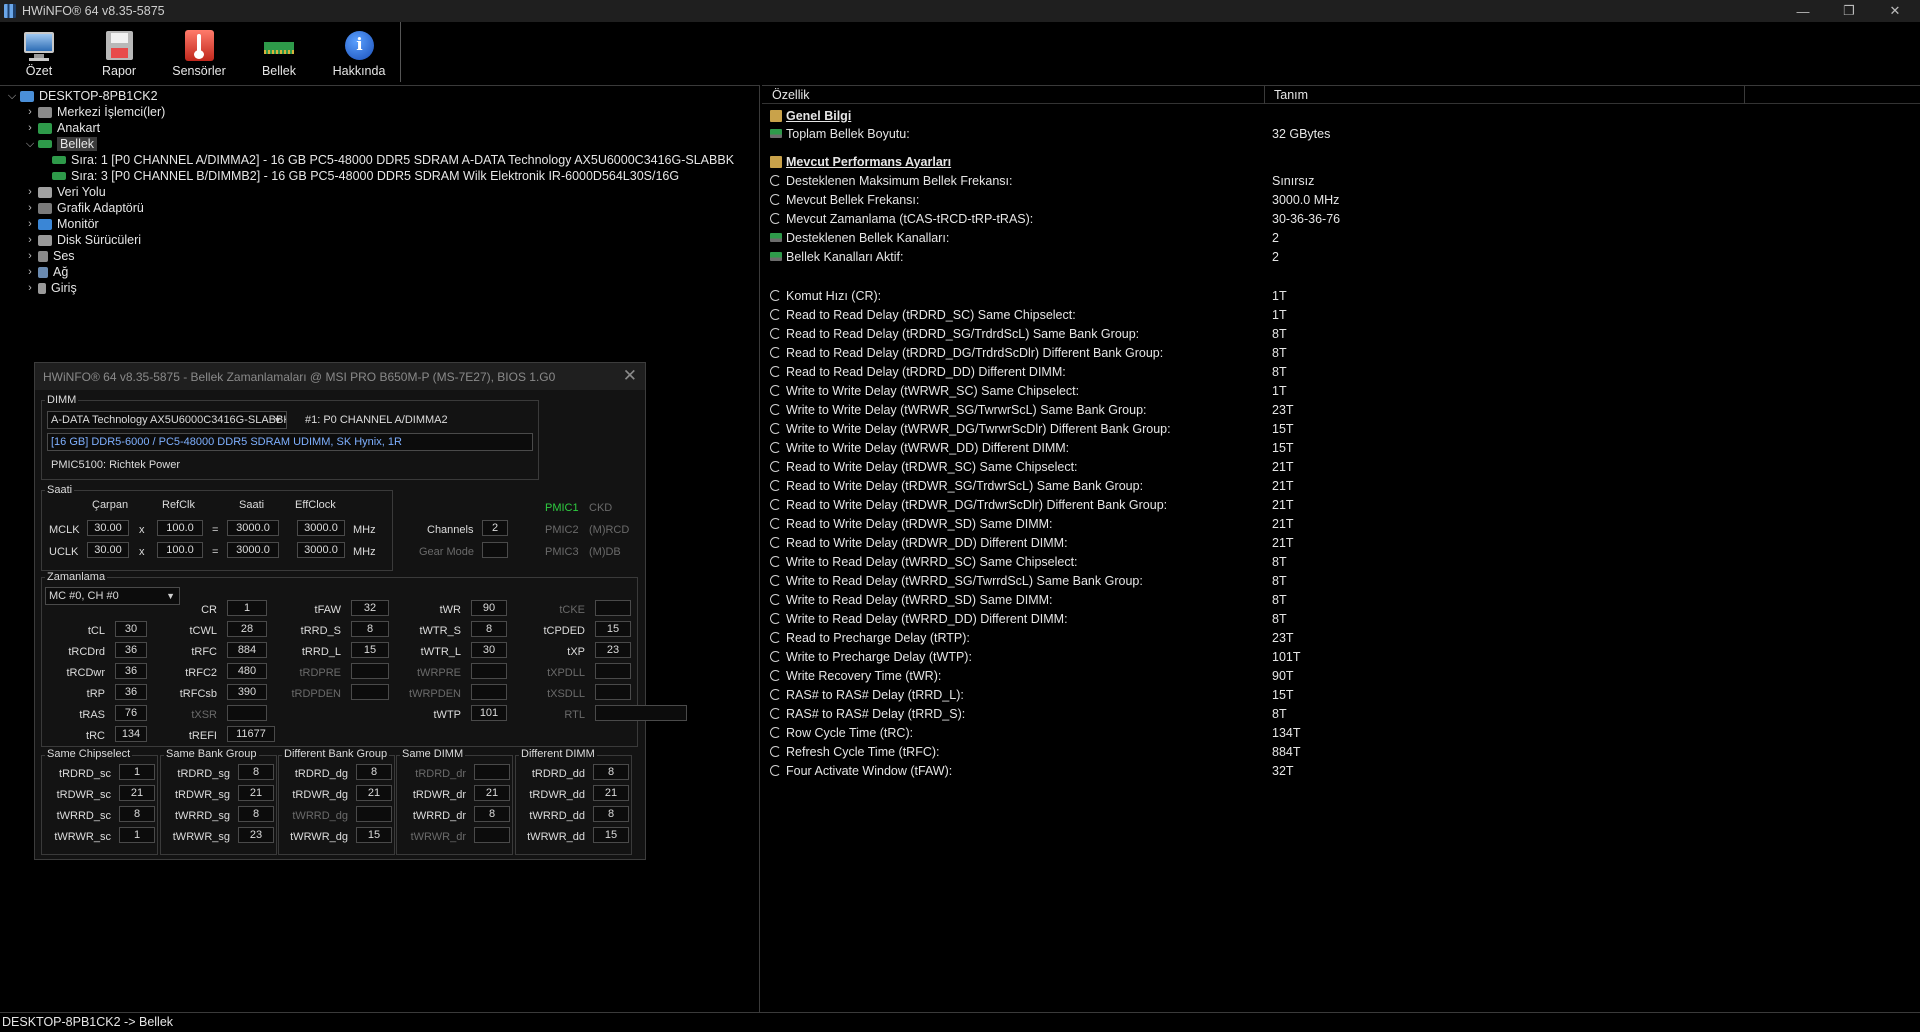 This screenshot has width=1920, height=1032. What do you see at coordinates (495, 528) in the screenshot?
I see `channels-value: 2` at bounding box center [495, 528].